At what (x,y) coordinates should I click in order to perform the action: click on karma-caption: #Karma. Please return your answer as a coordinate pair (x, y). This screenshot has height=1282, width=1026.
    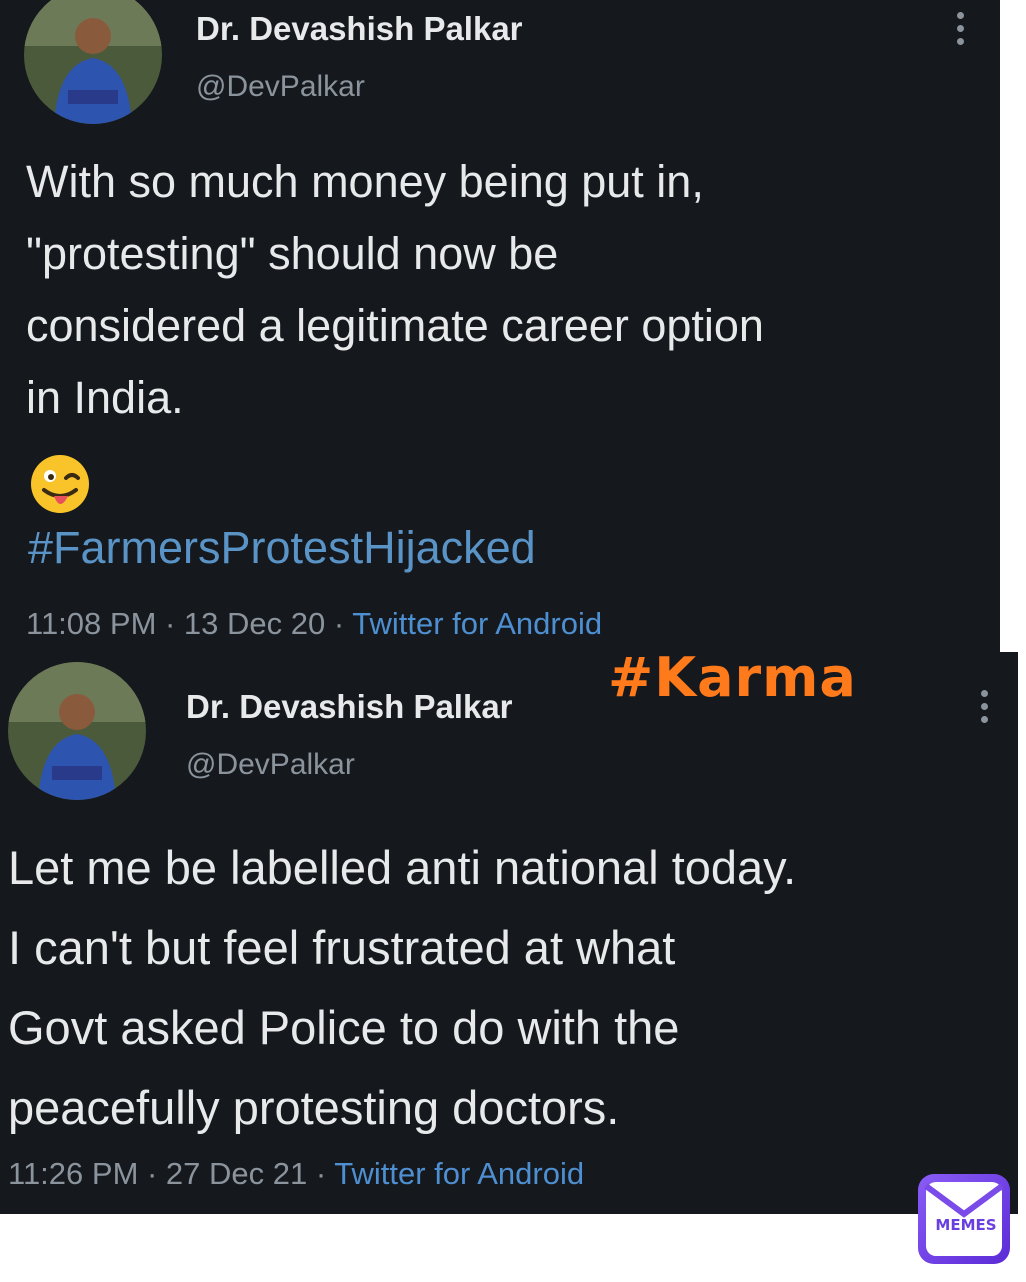
    Looking at the image, I should click on (732, 677).